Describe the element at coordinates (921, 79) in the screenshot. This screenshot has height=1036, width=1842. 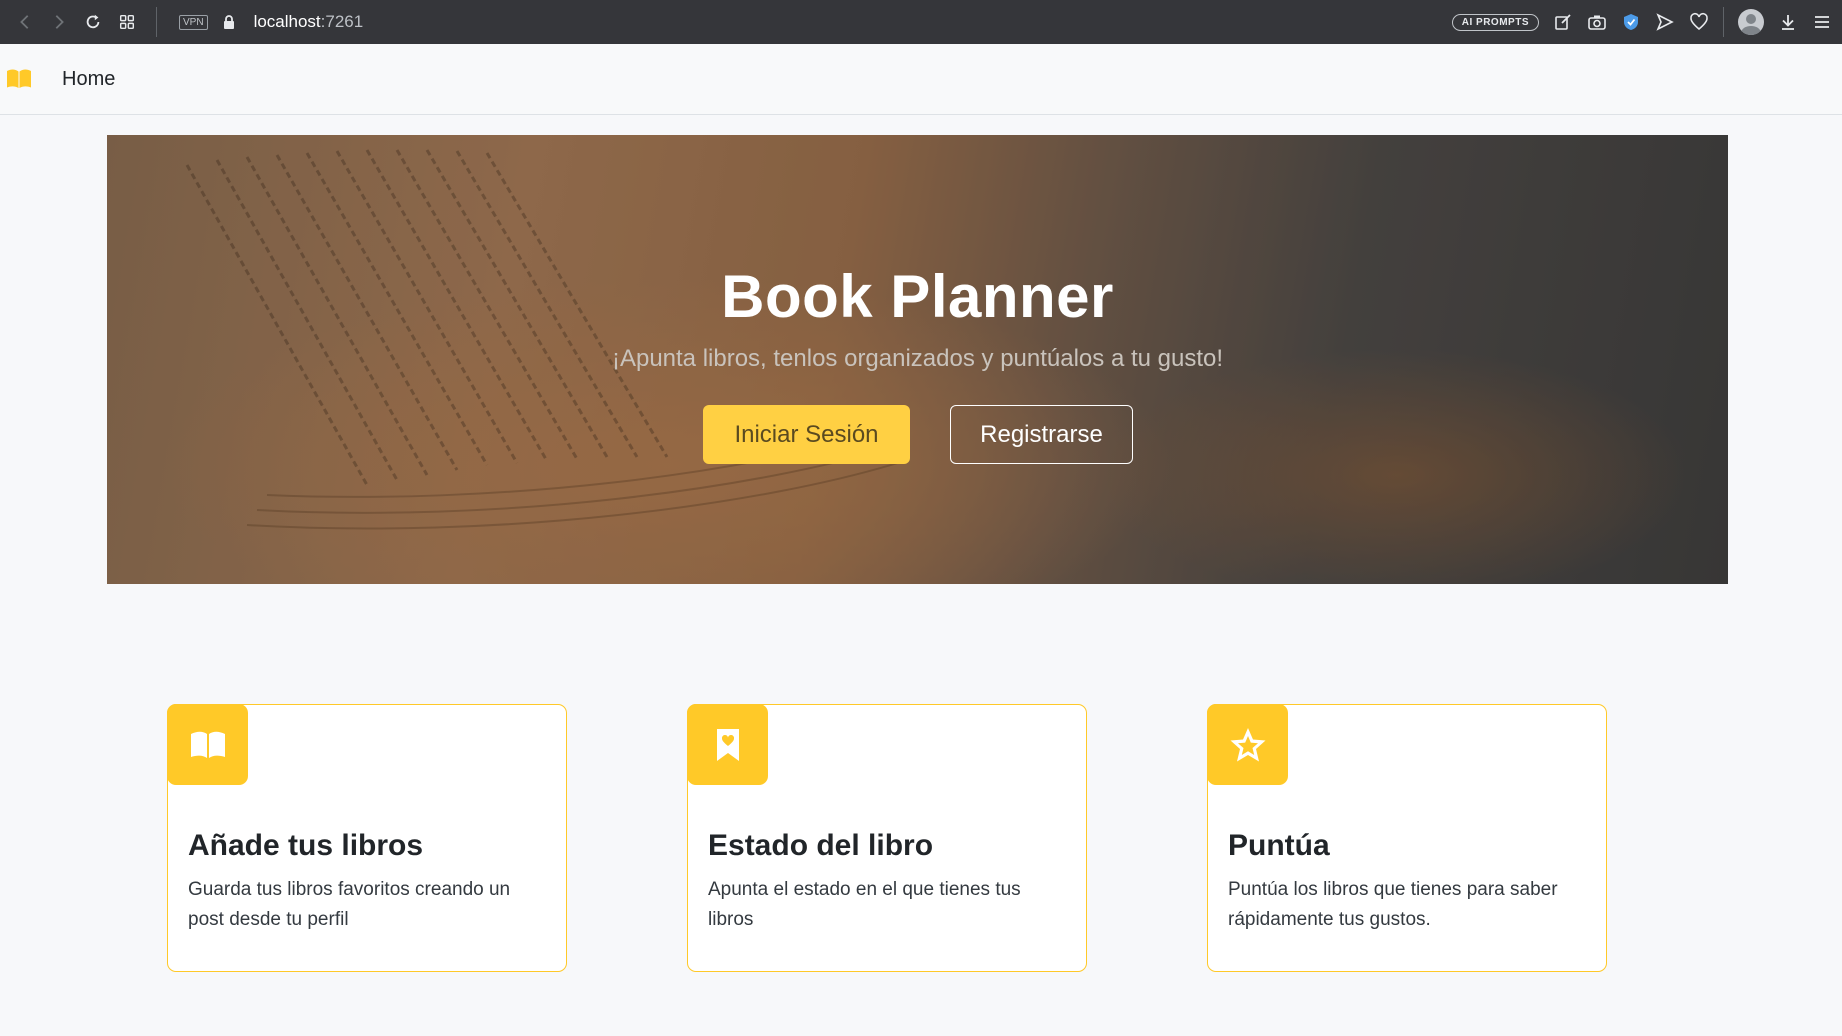
I see `site-navbar: Home` at that location.